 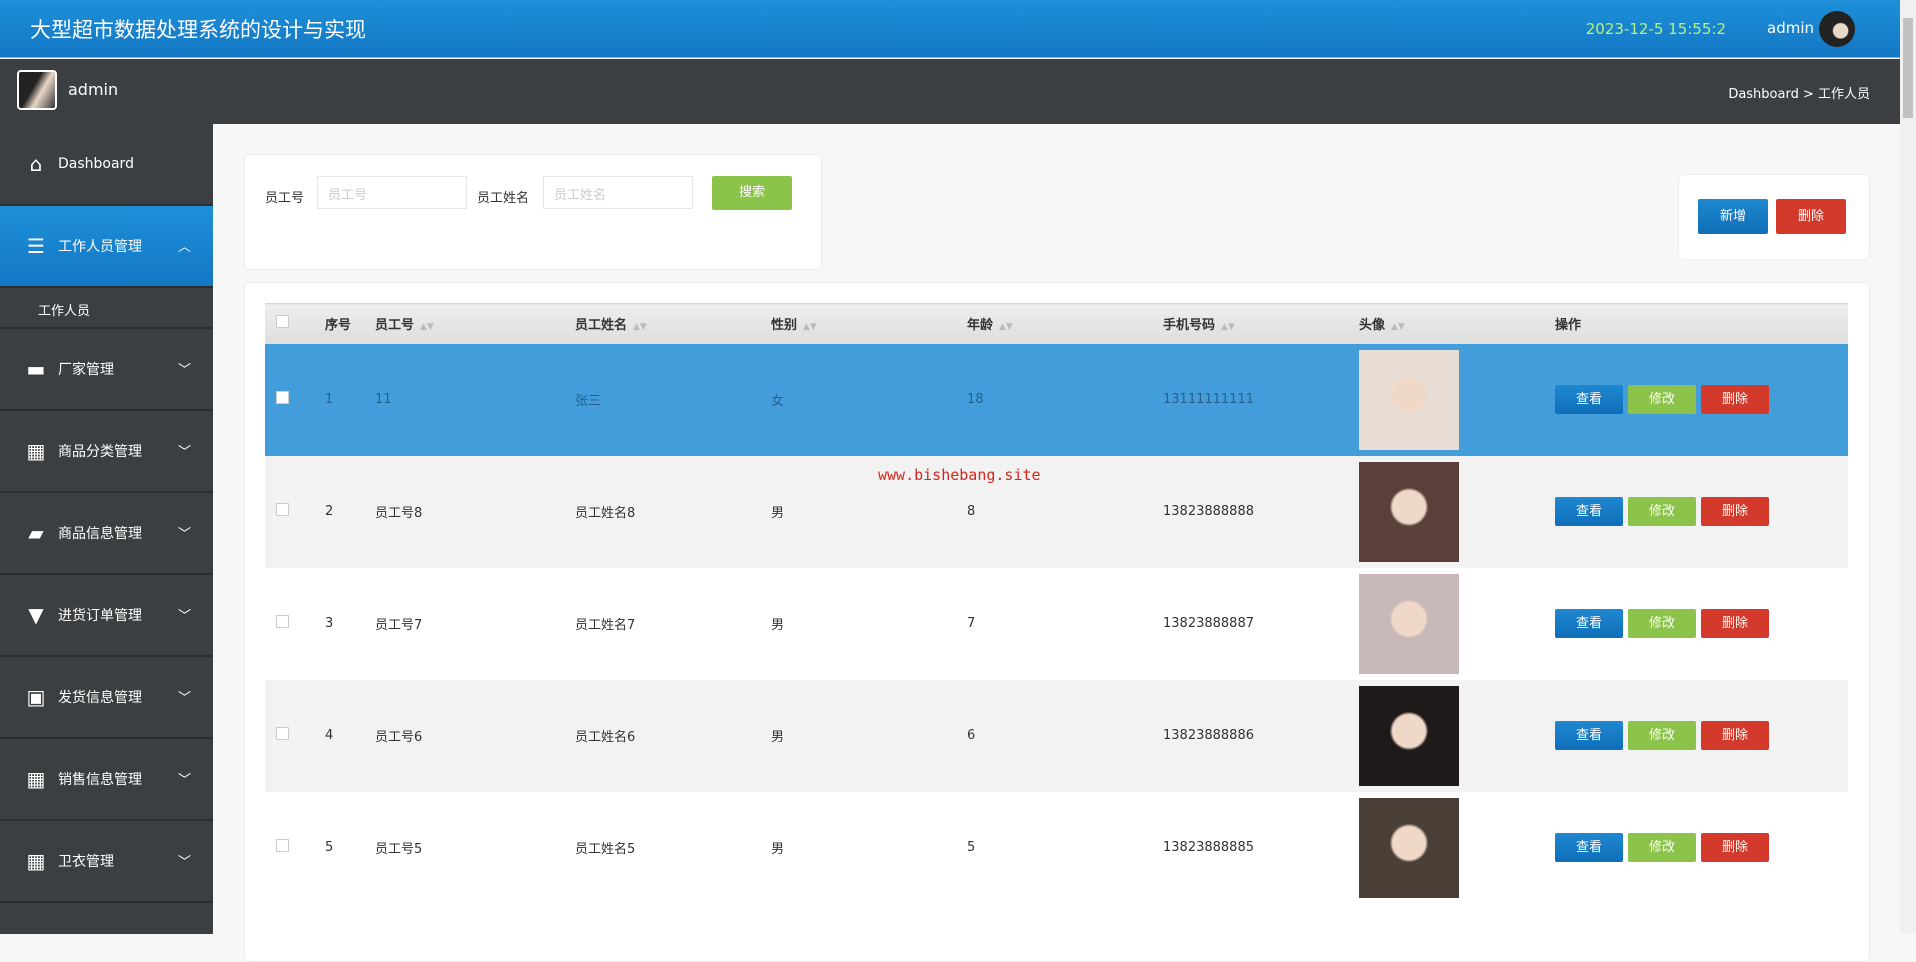 What do you see at coordinates (673, 735) in the screenshot?
I see `cell-name: 员工姓名6` at bounding box center [673, 735].